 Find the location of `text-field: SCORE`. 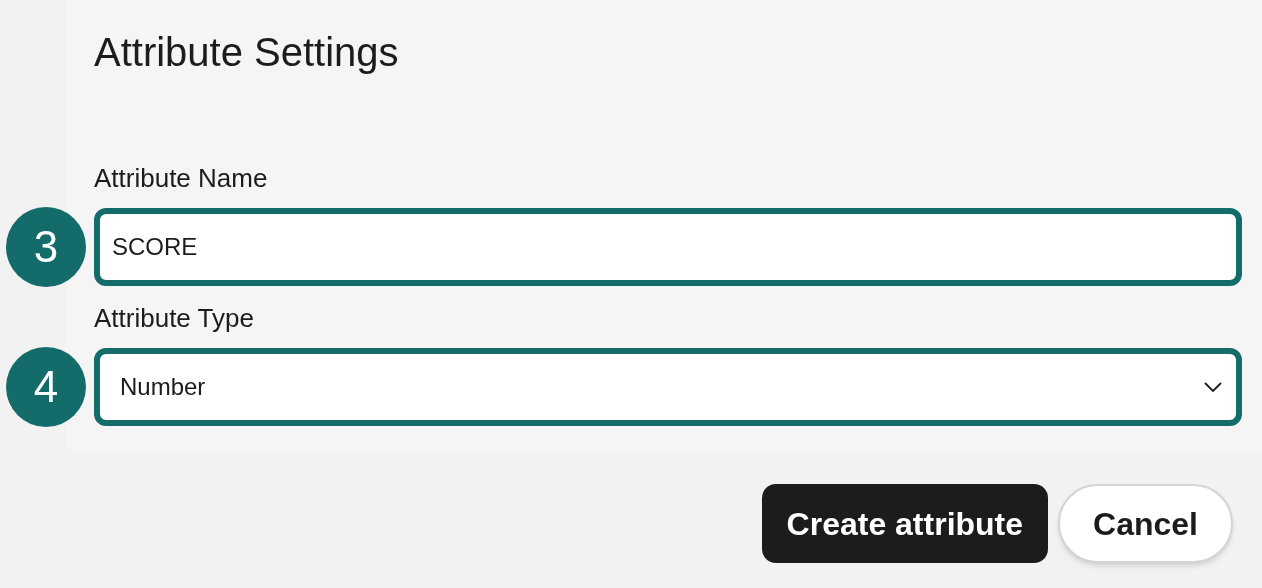

text-field: SCORE is located at coordinates (668, 247).